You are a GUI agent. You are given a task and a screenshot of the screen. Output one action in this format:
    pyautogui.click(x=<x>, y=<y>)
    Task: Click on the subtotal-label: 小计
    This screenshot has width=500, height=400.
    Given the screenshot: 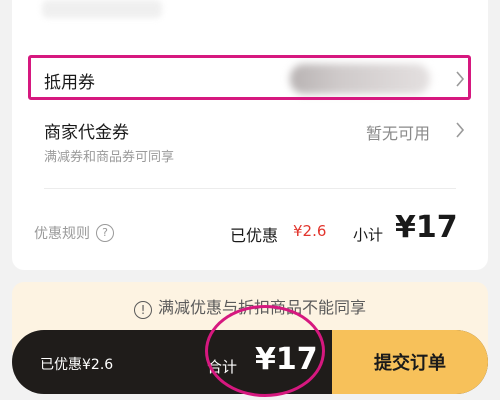 What is the action you would take?
    pyautogui.click(x=368, y=235)
    